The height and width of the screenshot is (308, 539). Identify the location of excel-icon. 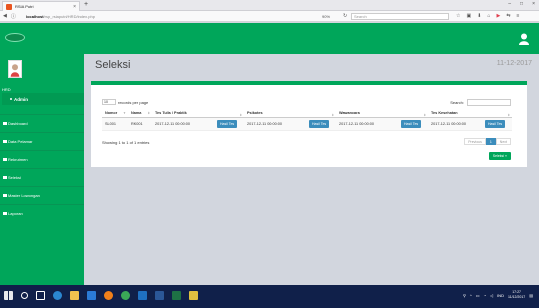
(176, 295).